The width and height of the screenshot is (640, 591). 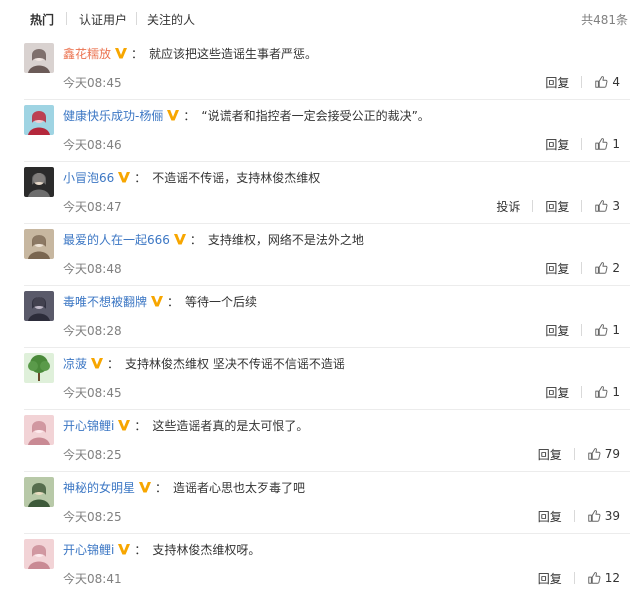 What do you see at coordinates (235, 363) in the screenshot?
I see `comment-text: 支持林俊杰维权 坚决不传谣不信谣不造谣` at bounding box center [235, 363].